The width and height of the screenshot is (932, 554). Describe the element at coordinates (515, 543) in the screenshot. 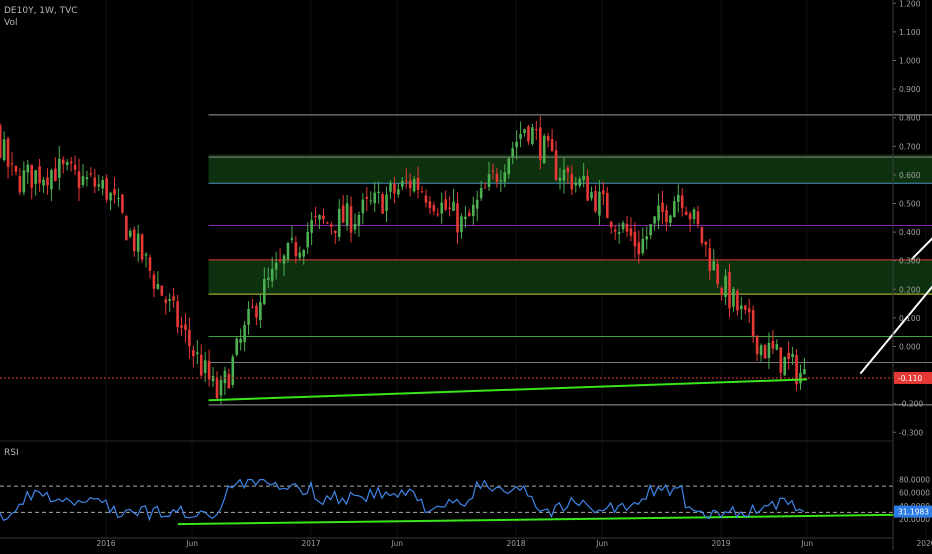

I see `time-tick-label: 2018` at that location.